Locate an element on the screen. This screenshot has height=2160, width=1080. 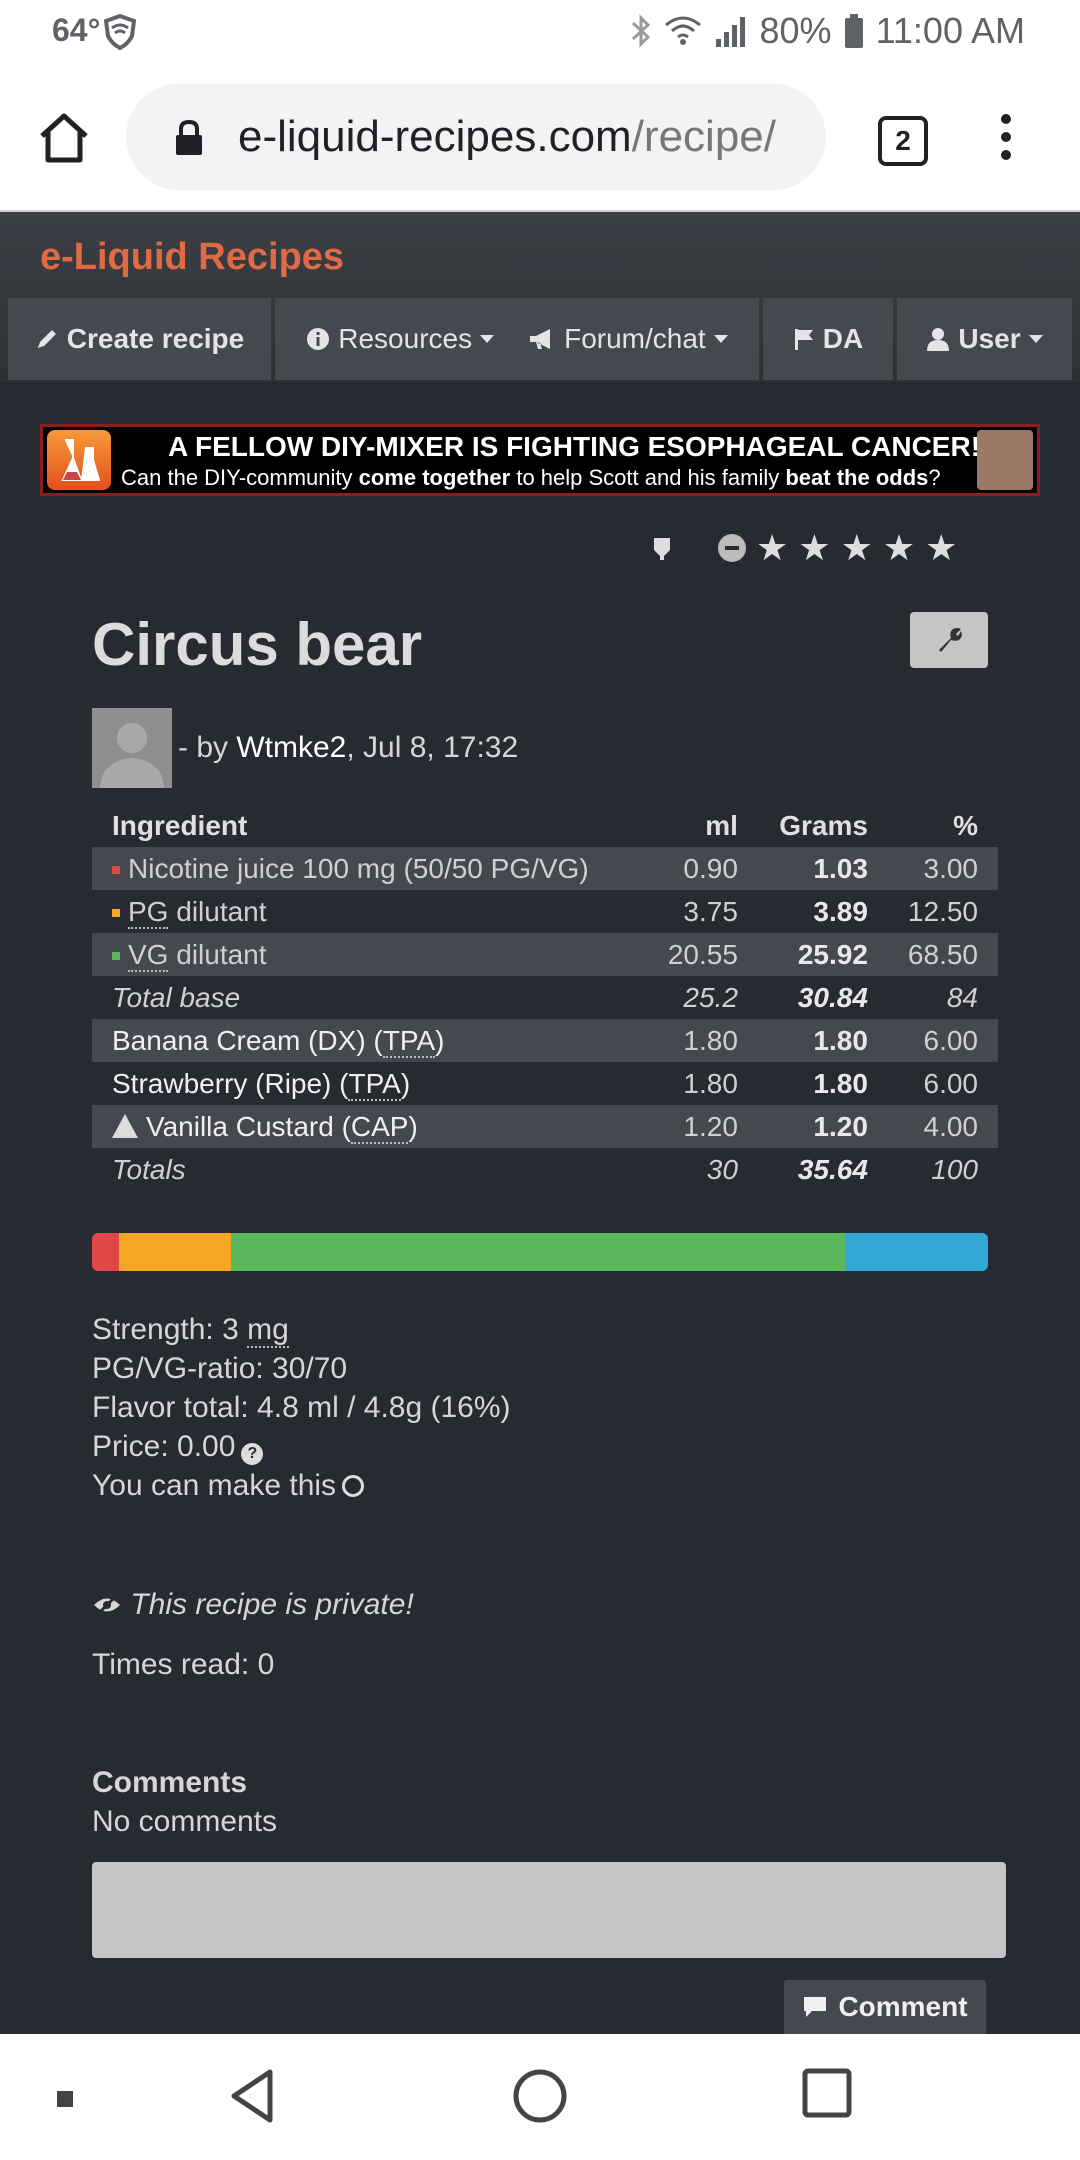
signal-icon is located at coordinates (730, 32).